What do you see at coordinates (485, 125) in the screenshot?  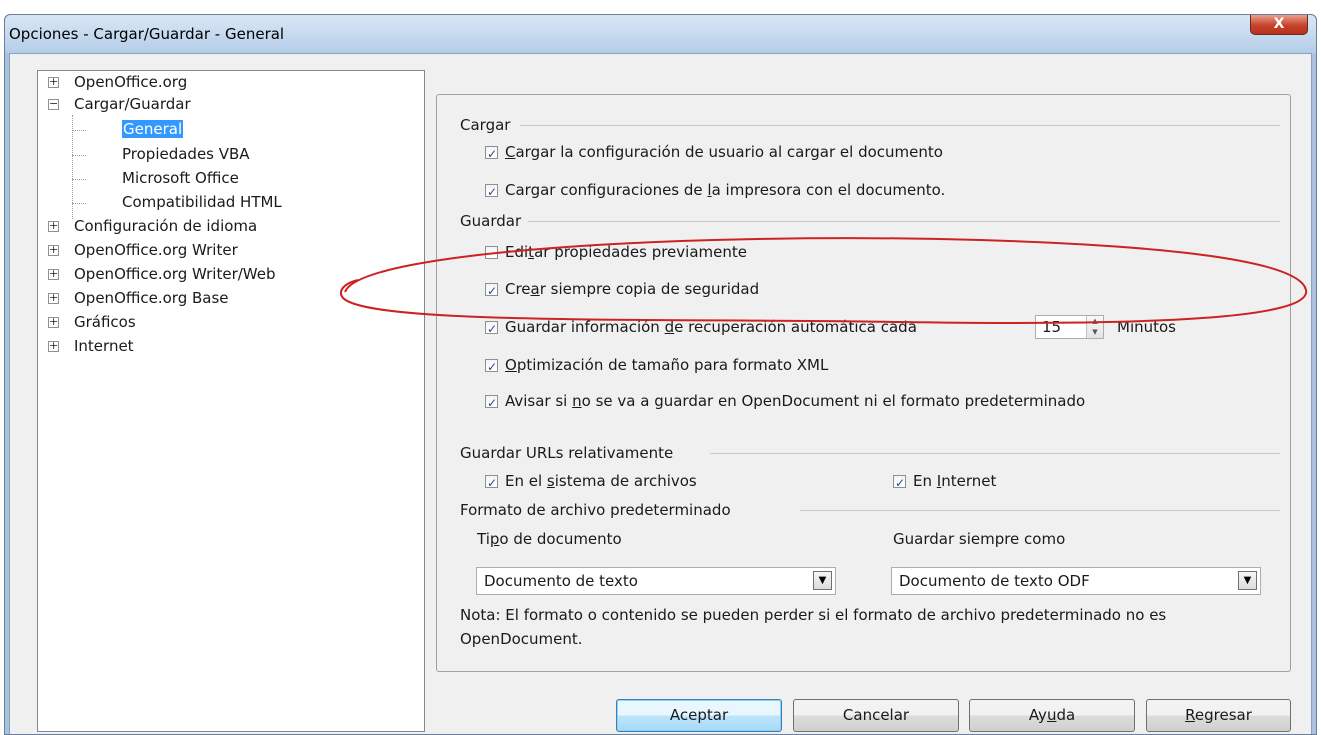 I see `section-heading: Cargar` at bounding box center [485, 125].